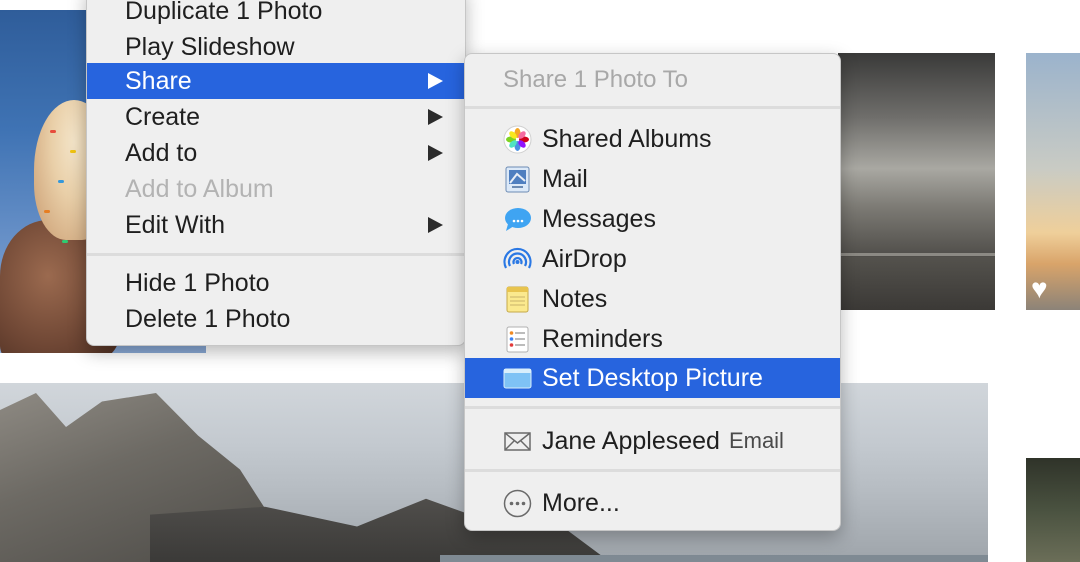  I want to click on ellipsis-circle-icon, so click(517, 503).